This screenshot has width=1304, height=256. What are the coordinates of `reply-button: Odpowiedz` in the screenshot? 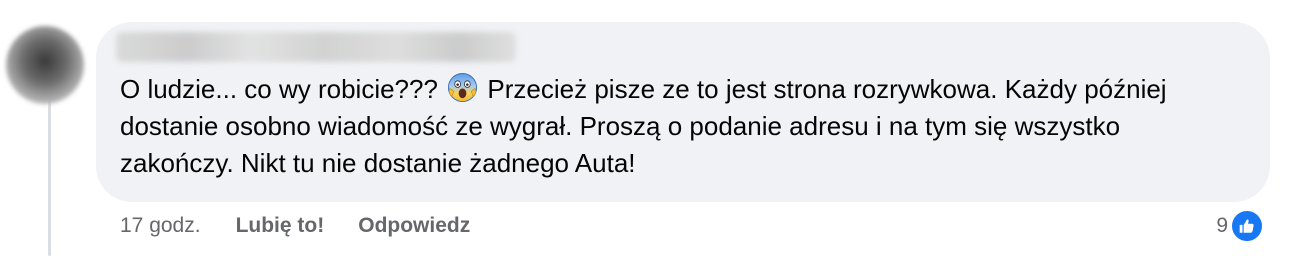 It's located at (414, 226).